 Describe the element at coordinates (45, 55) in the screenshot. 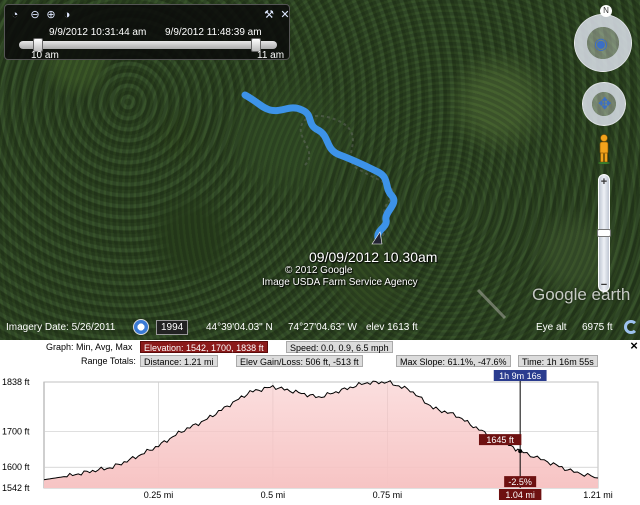

I see `time-start-hour: 10 am` at that location.